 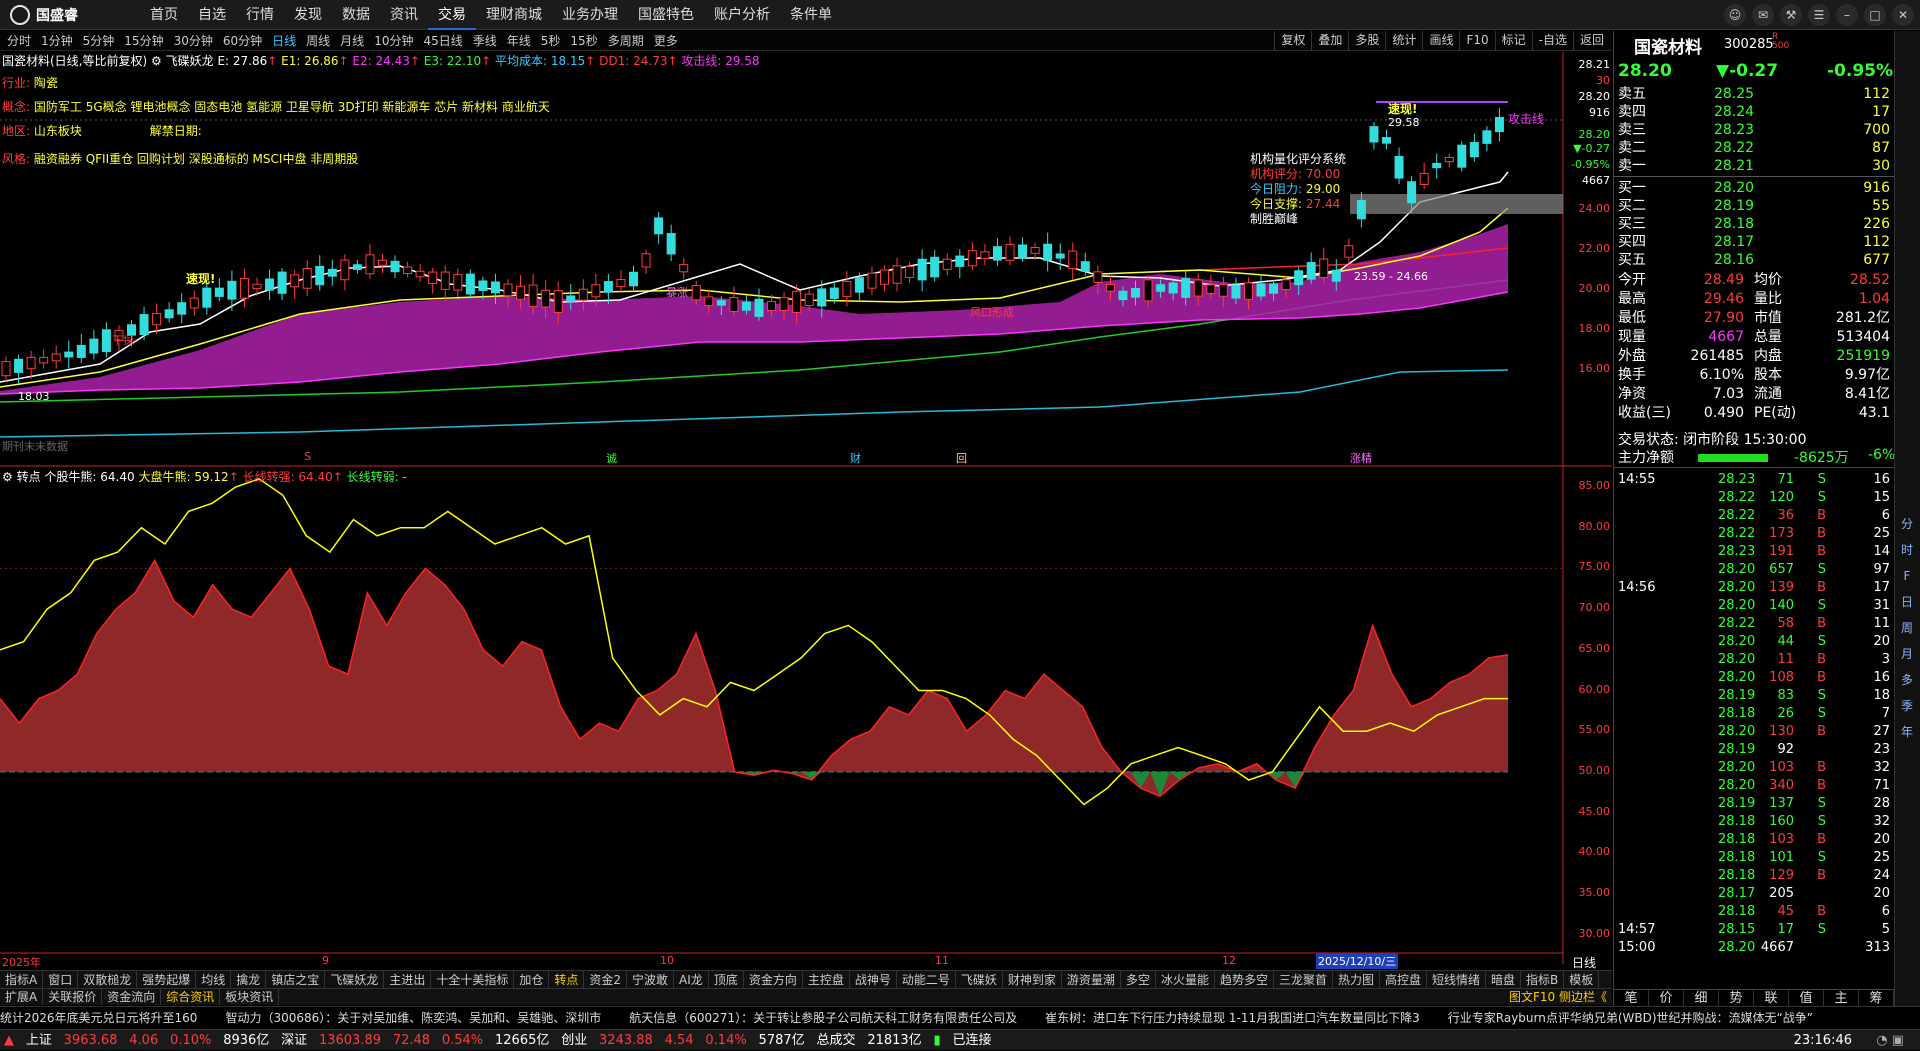 I want to click on chart-btn-7: -自选, so click(x=1552, y=41).